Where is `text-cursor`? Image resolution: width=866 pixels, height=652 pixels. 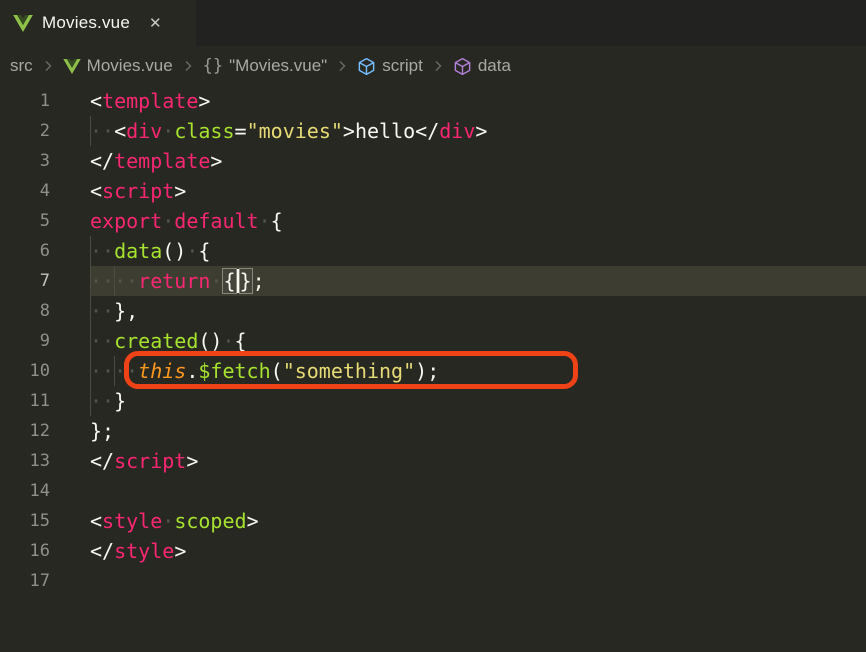 text-cursor is located at coordinates (237, 281).